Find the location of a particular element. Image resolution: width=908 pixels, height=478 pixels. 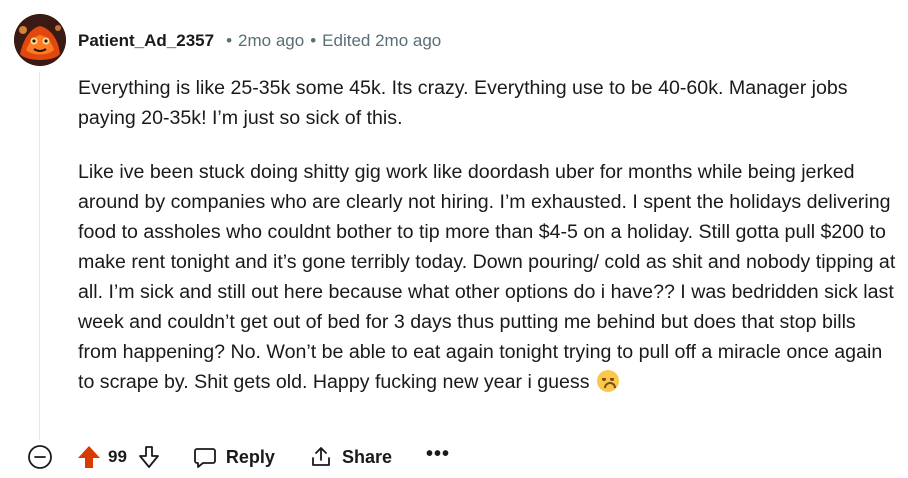

share-label: Share is located at coordinates (366, 456).